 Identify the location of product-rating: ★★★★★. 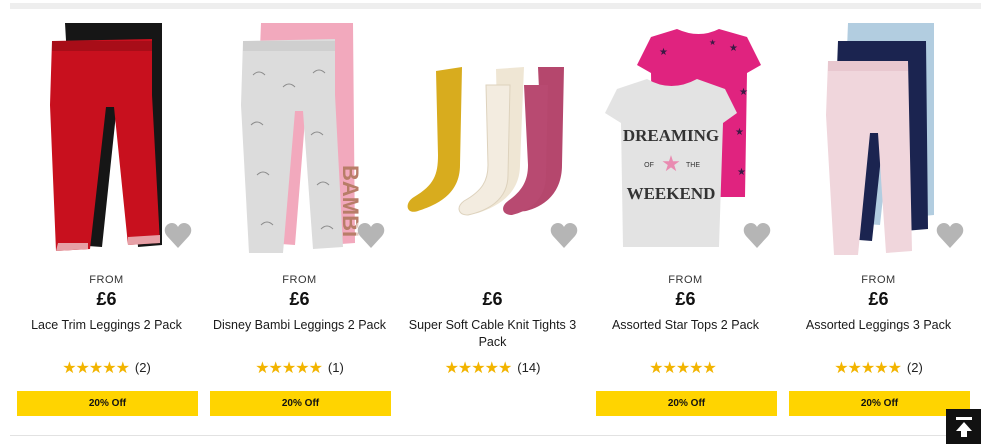
(685, 368).